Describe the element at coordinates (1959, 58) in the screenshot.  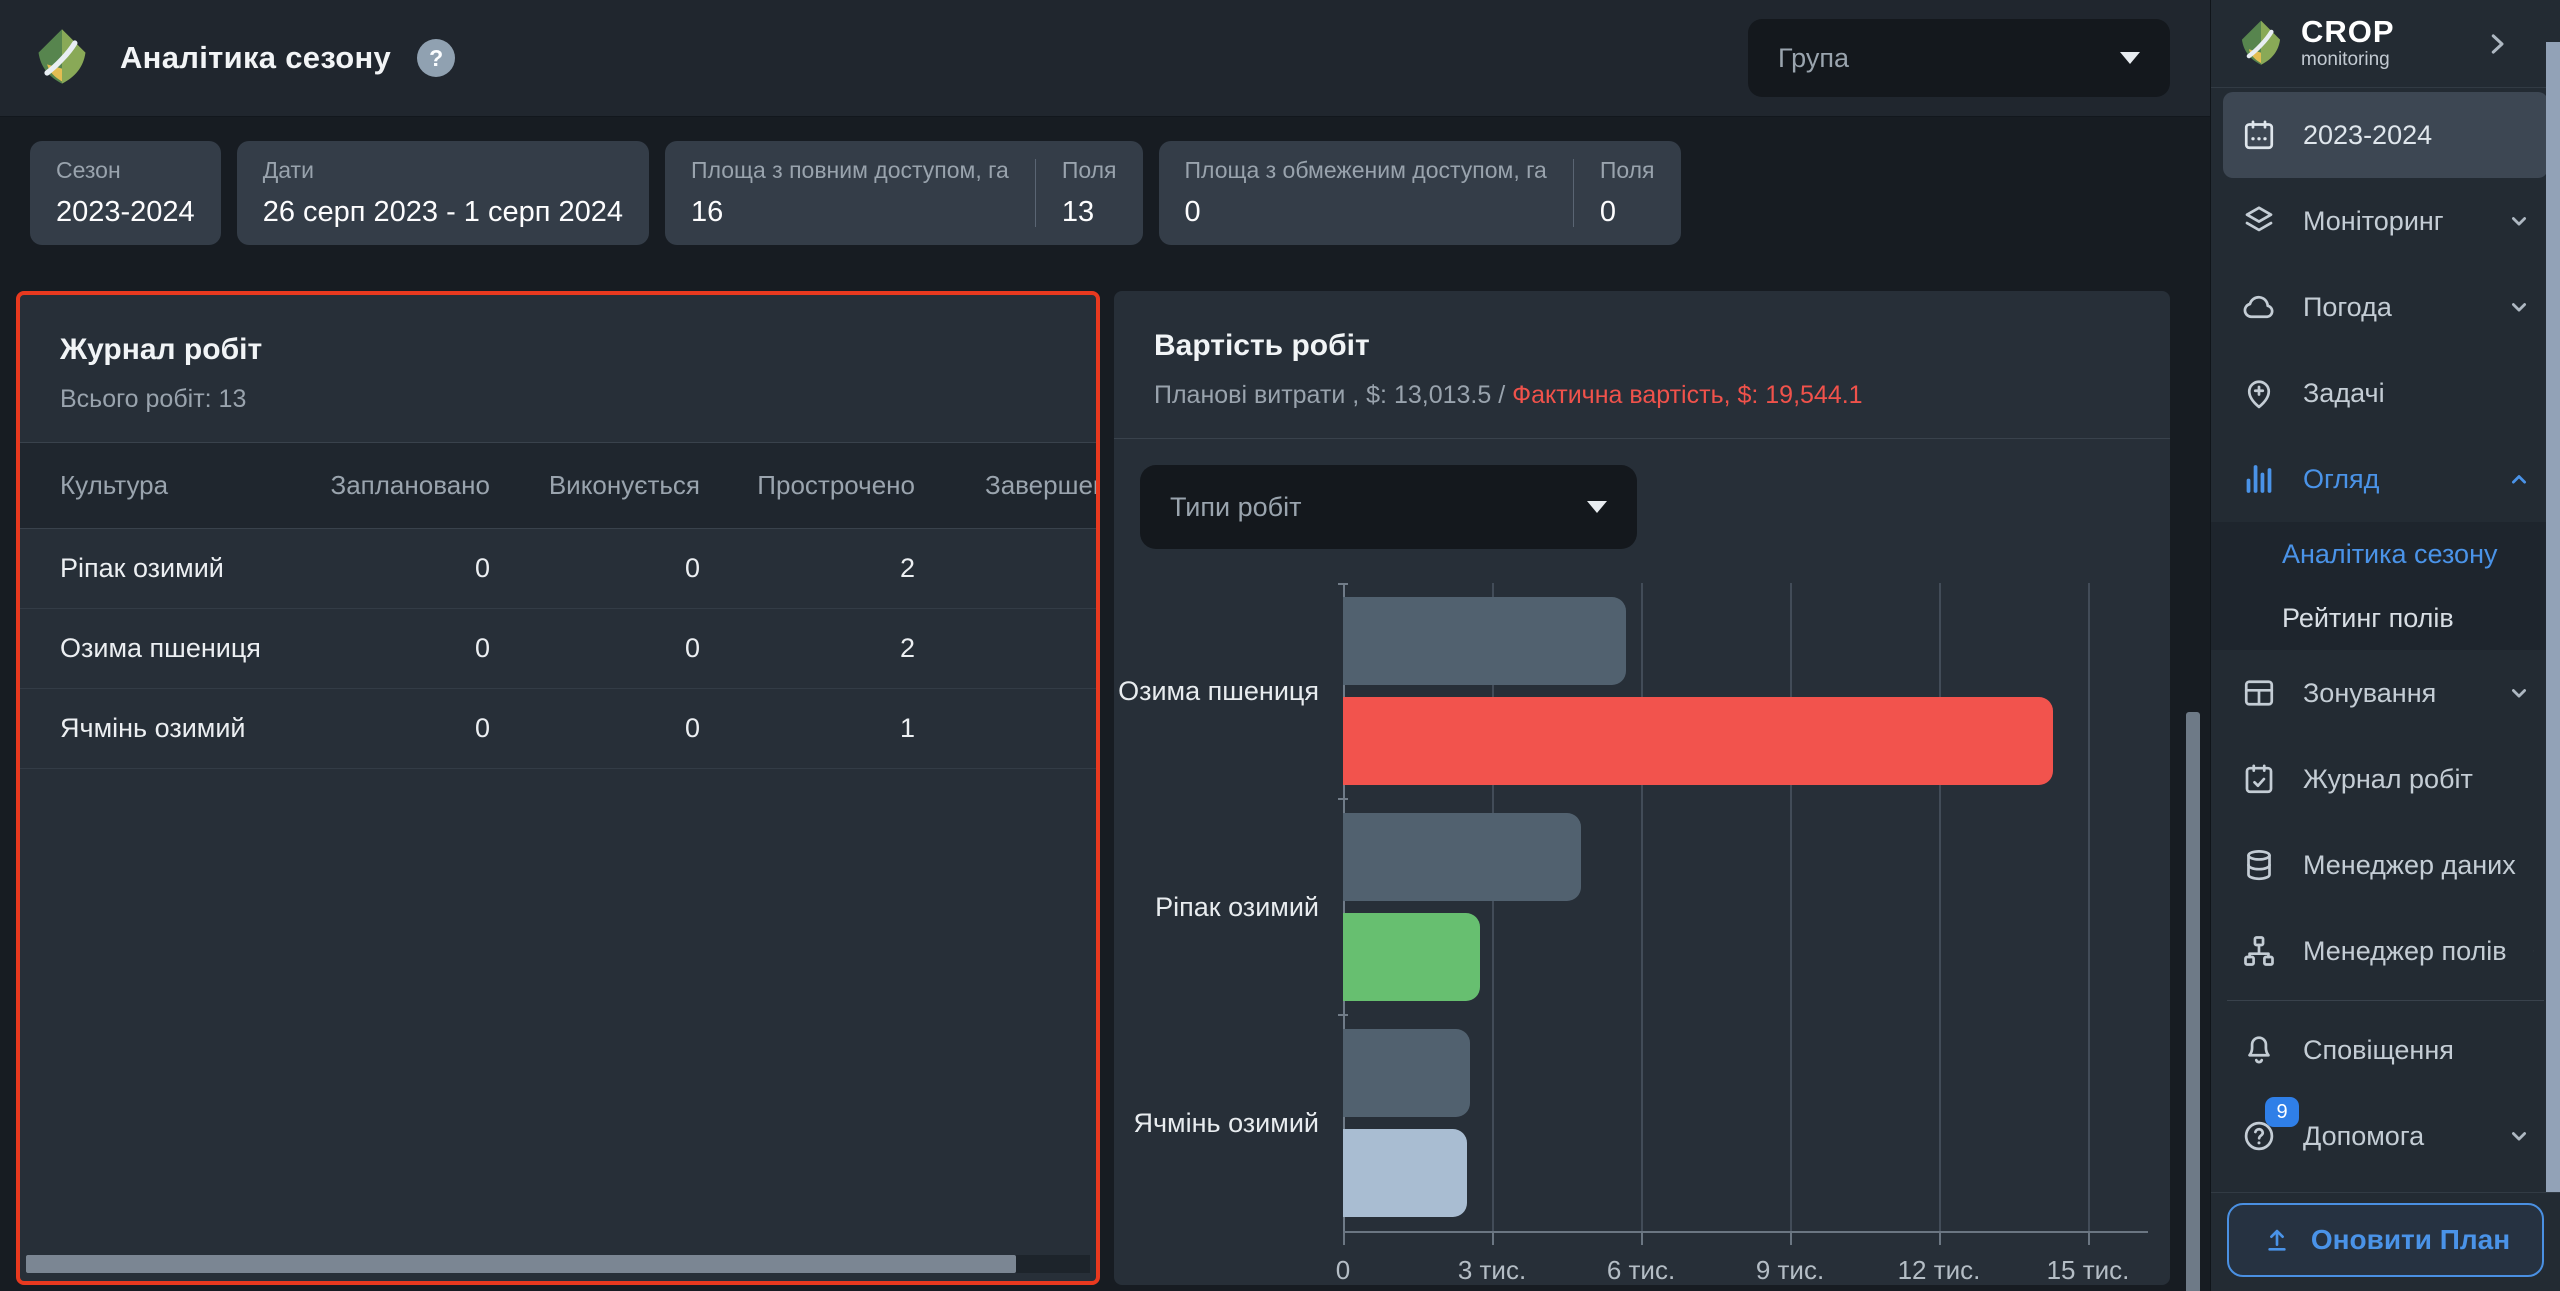
I see `group-select: Група` at that location.